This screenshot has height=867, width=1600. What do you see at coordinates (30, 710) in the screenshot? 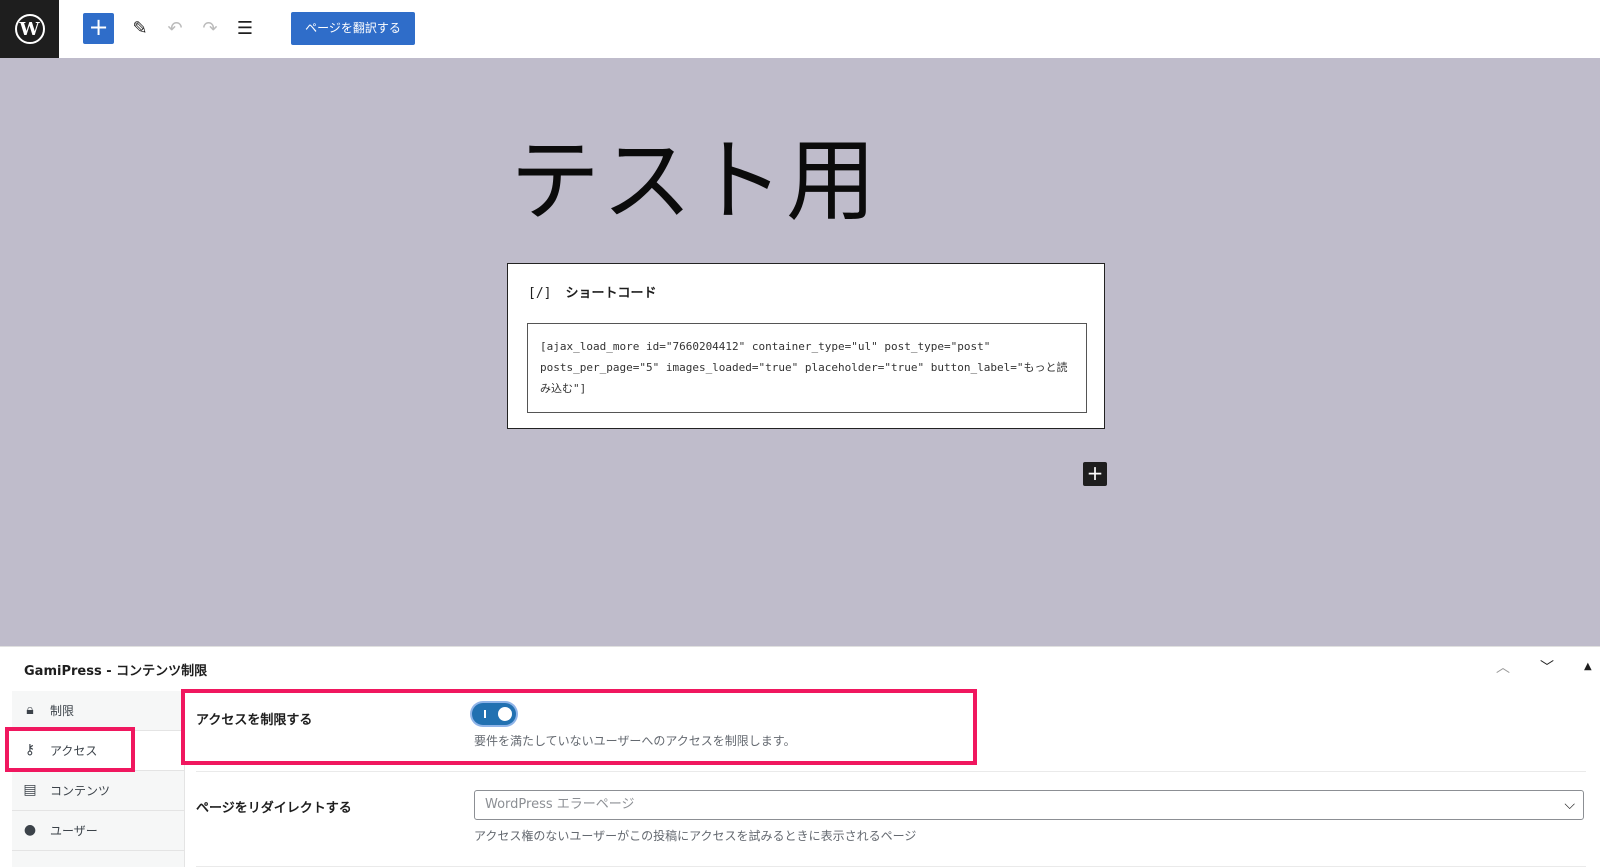
I see `lock-icon: 🔒︎` at bounding box center [30, 710].